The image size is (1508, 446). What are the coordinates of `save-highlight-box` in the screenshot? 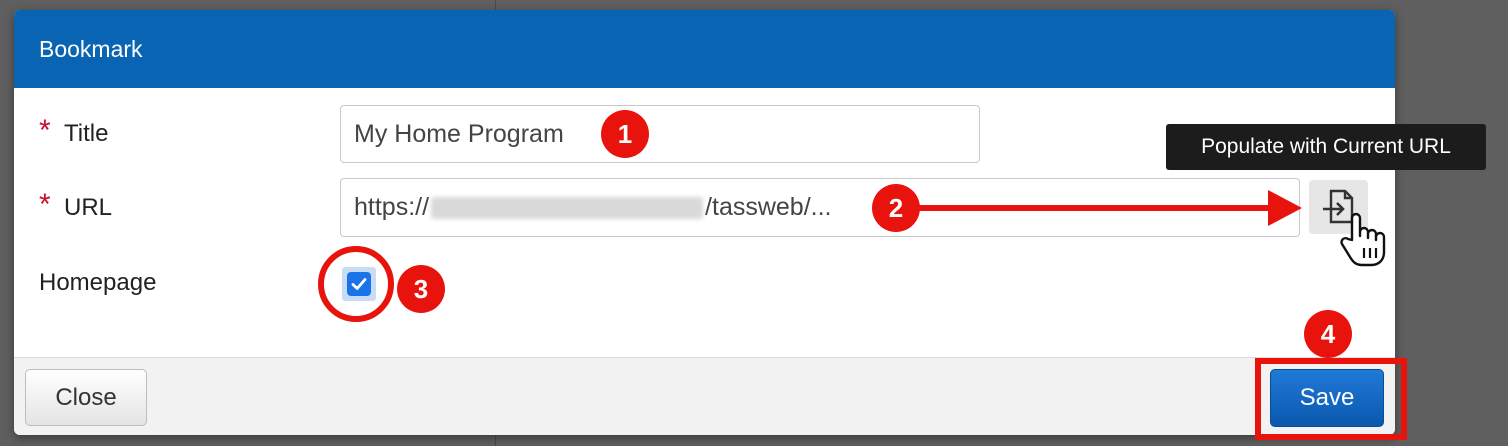 It's located at (1331, 399).